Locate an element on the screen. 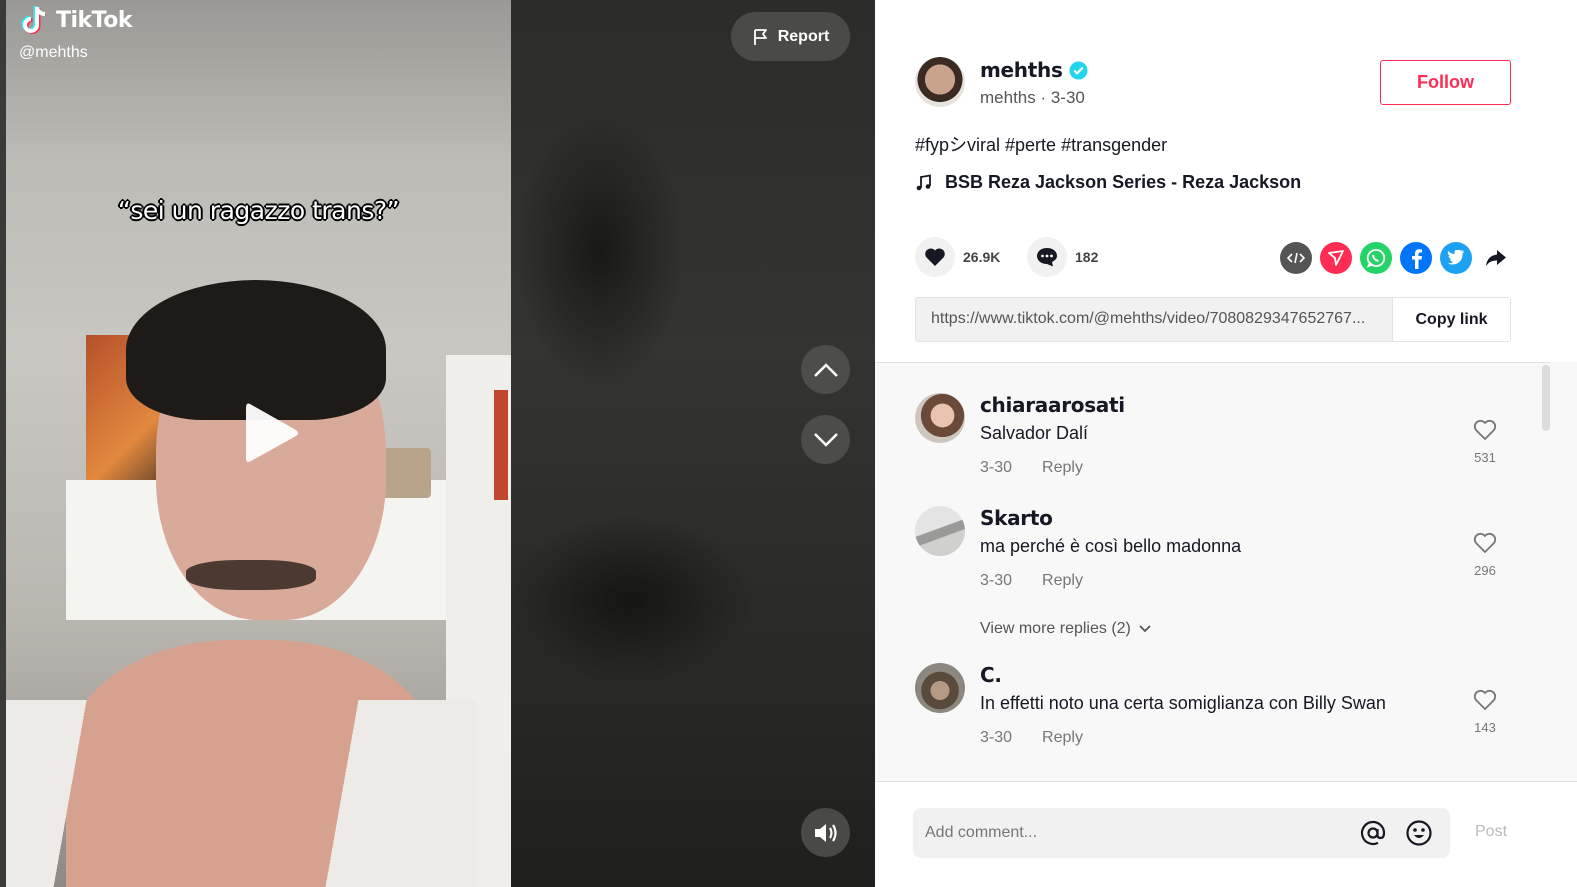 Image resolution: width=1577 pixels, height=887 pixels. like-stat: 26.9K is located at coordinates (957, 257).